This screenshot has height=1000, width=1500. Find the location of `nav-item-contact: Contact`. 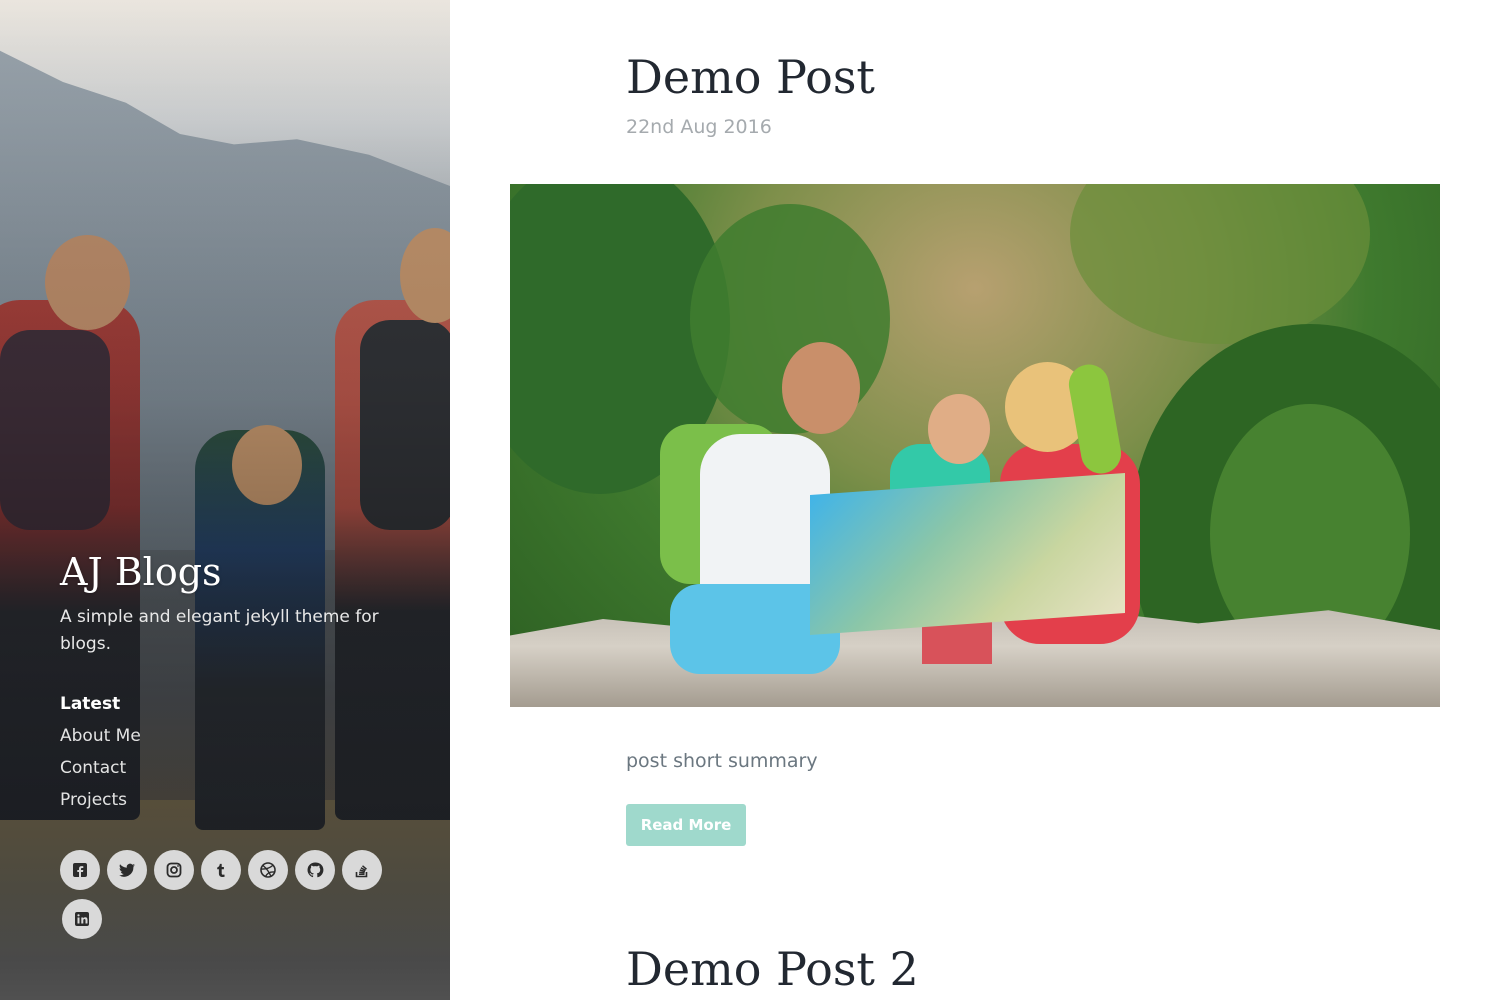

nav-item-contact: Contact is located at coordinates (100, 770).